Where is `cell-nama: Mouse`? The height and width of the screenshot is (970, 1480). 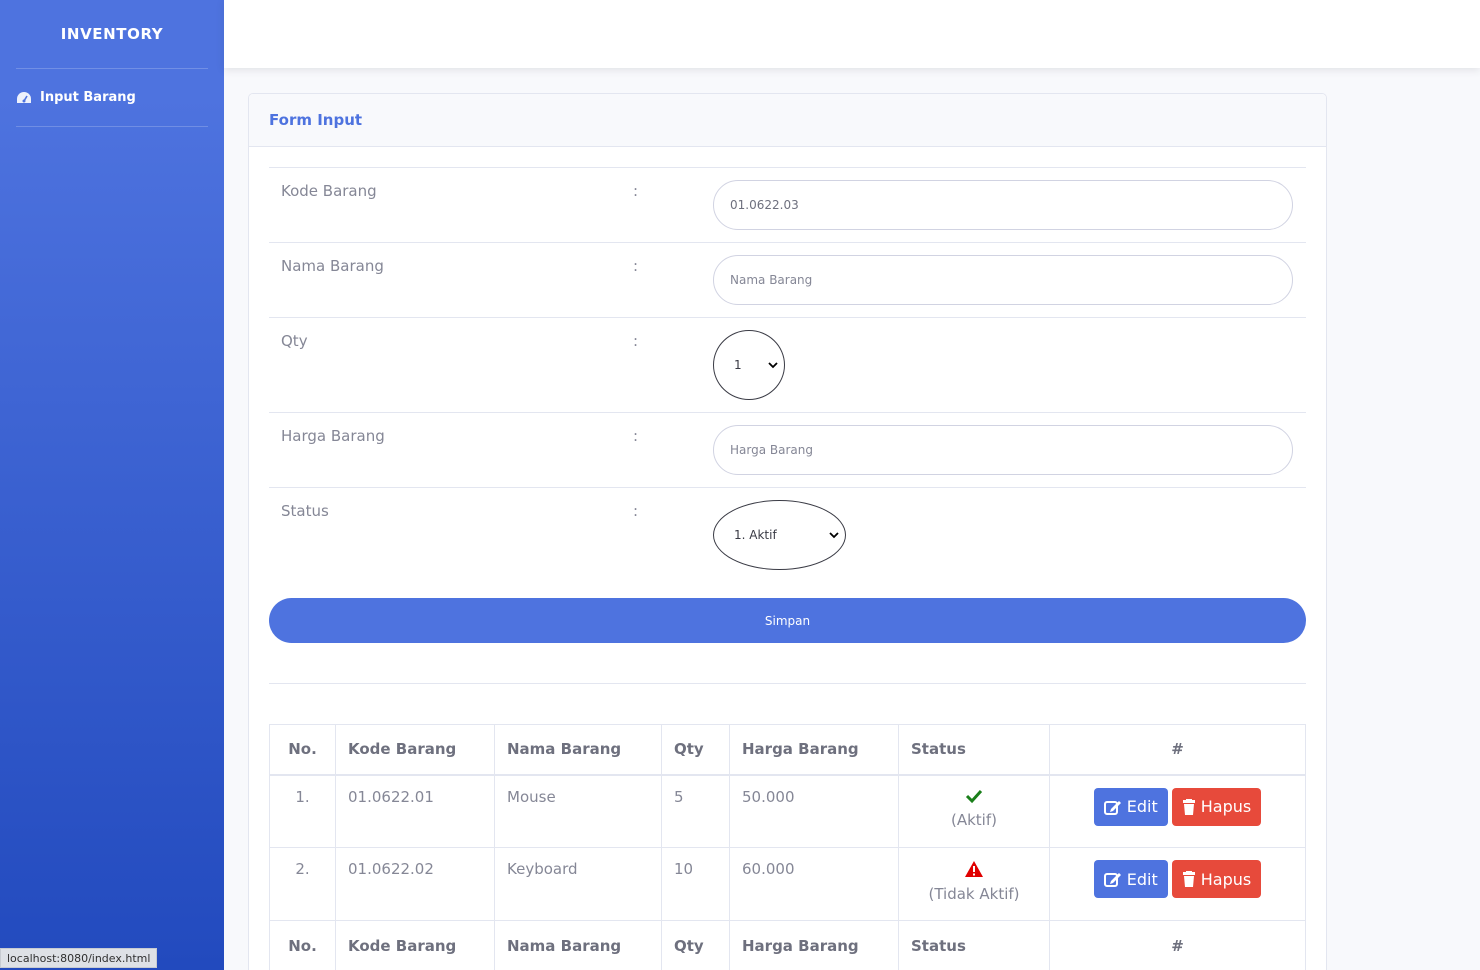
cell-nama: Mouse is located at coordinates (578, 811).